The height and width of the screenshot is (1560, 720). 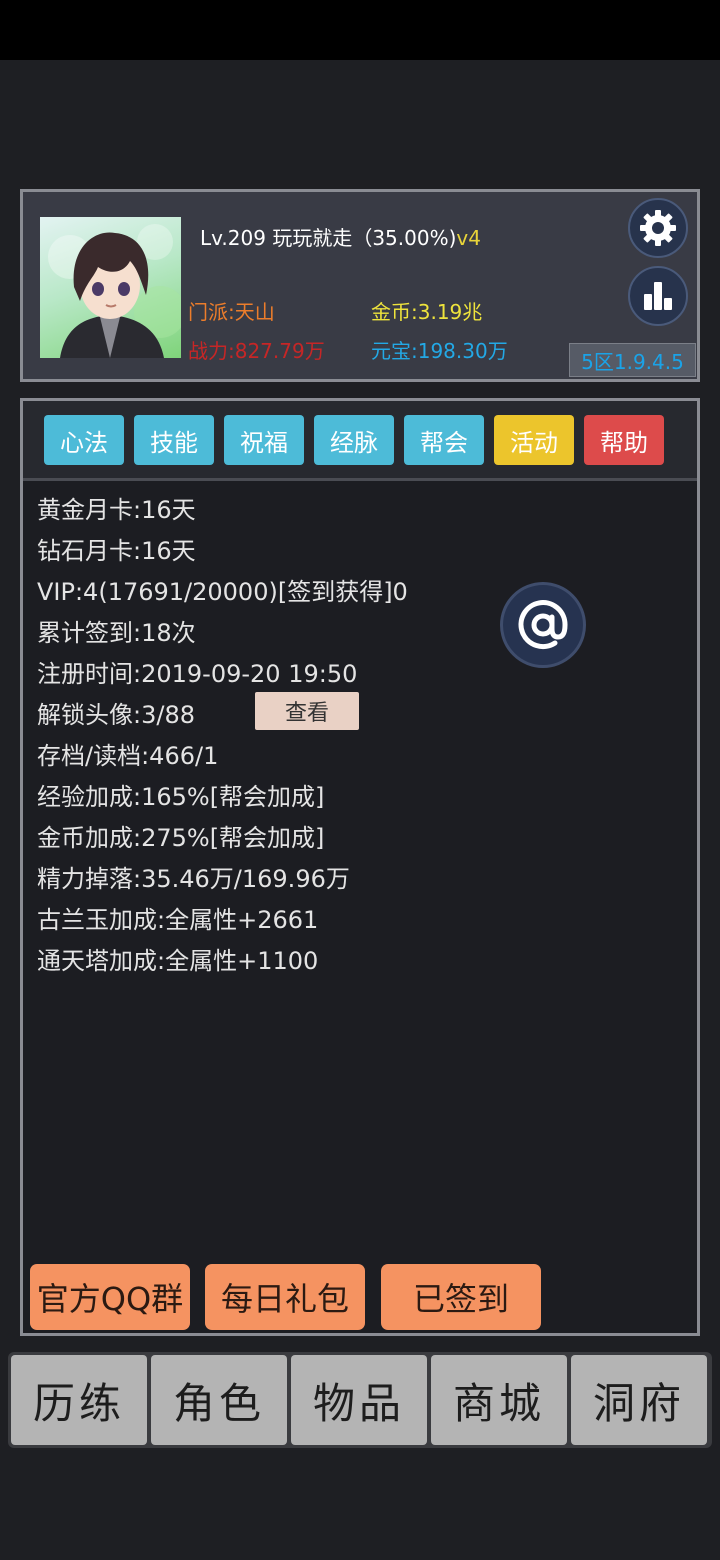 I want to click on status-bar, so click(x=360, y=30).